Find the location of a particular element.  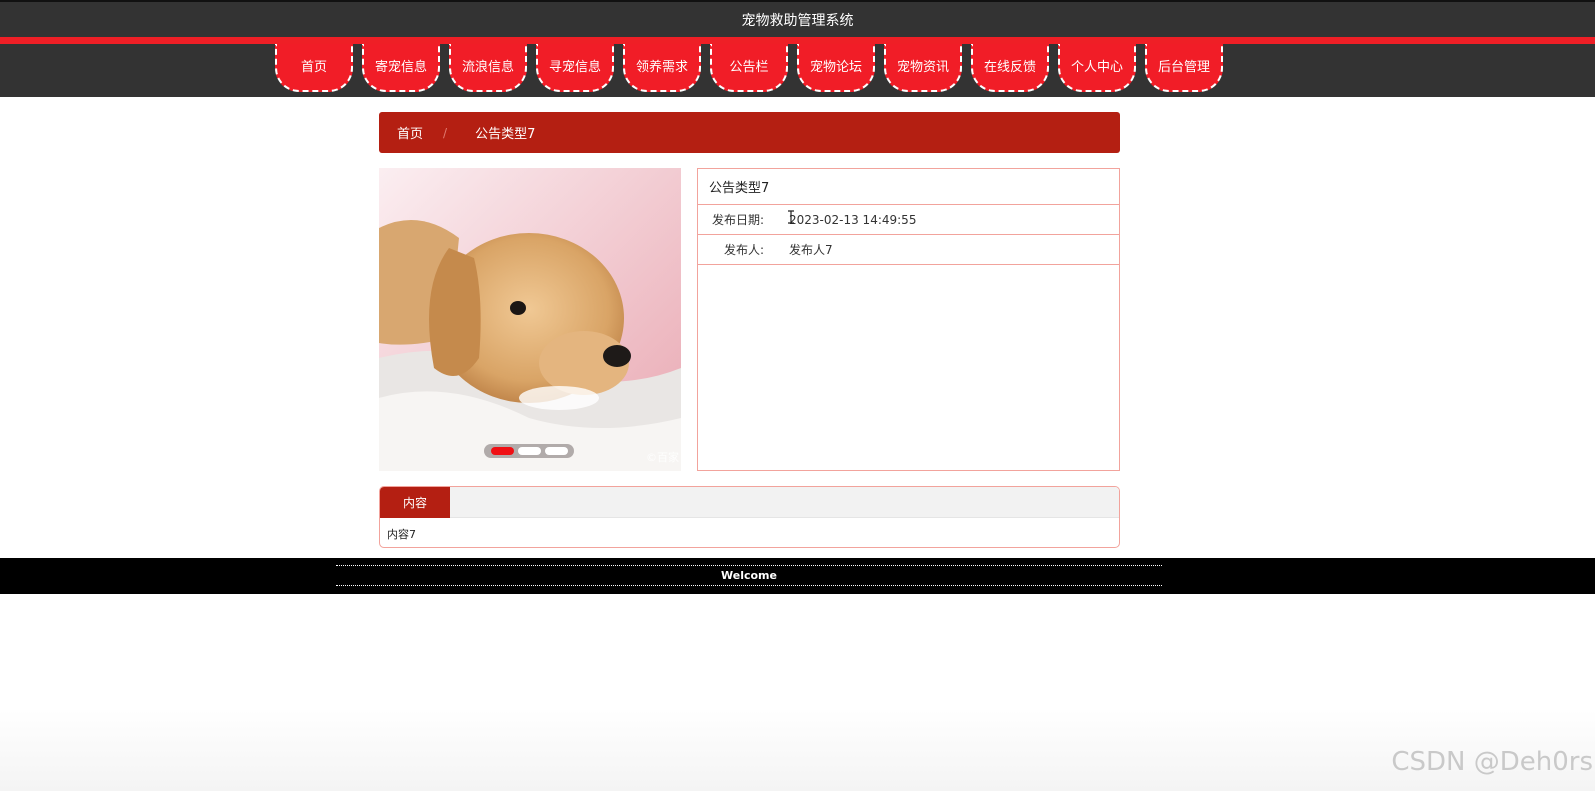

breadcrumb: 首页 / 公告类型7 is located at coordinates (749, 132).